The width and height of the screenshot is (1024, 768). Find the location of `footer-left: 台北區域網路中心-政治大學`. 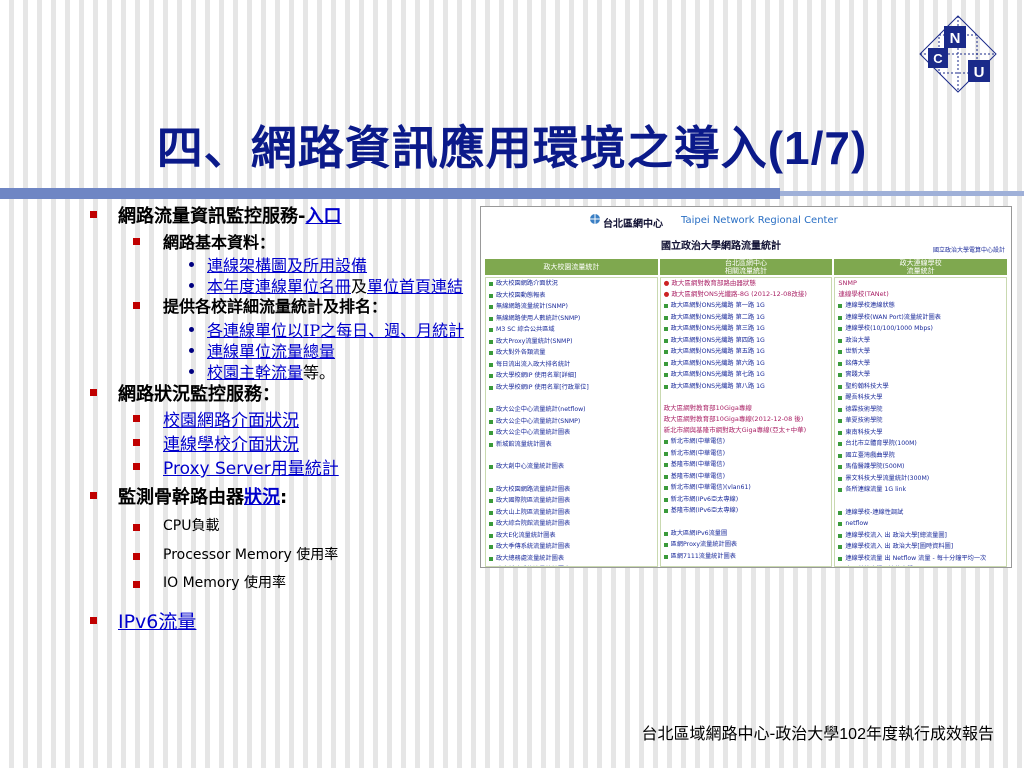

footer-left: 台北區域網路中心-政治大學 is located at coordinates (740, 733).